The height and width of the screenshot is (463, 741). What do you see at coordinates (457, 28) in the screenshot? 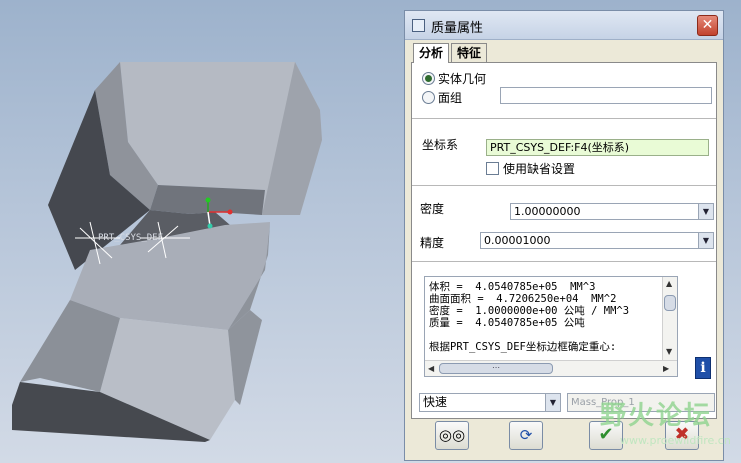
I see `dialog-title: 质量属性` at bounding box center [457, 28].